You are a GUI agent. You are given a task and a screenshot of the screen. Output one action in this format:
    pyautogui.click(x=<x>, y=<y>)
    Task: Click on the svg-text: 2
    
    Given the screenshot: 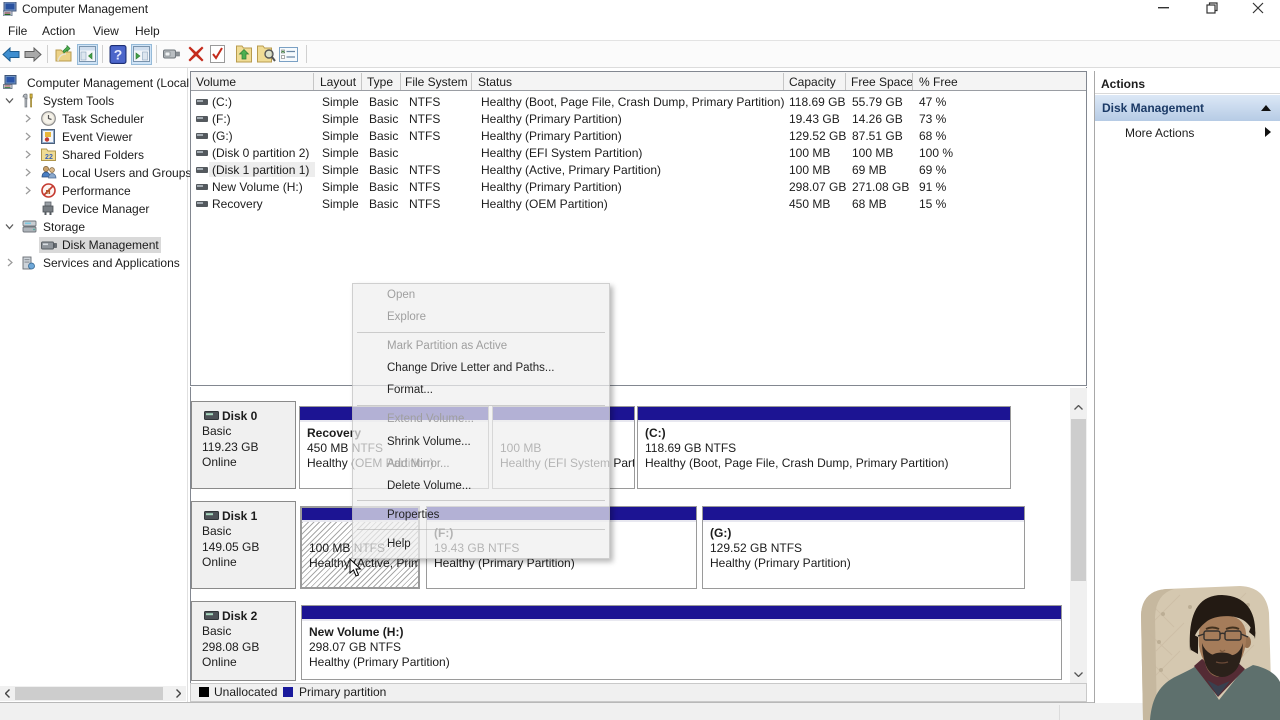 What is the action you would take?
    pyautogui.click(x=51, y=157)
    